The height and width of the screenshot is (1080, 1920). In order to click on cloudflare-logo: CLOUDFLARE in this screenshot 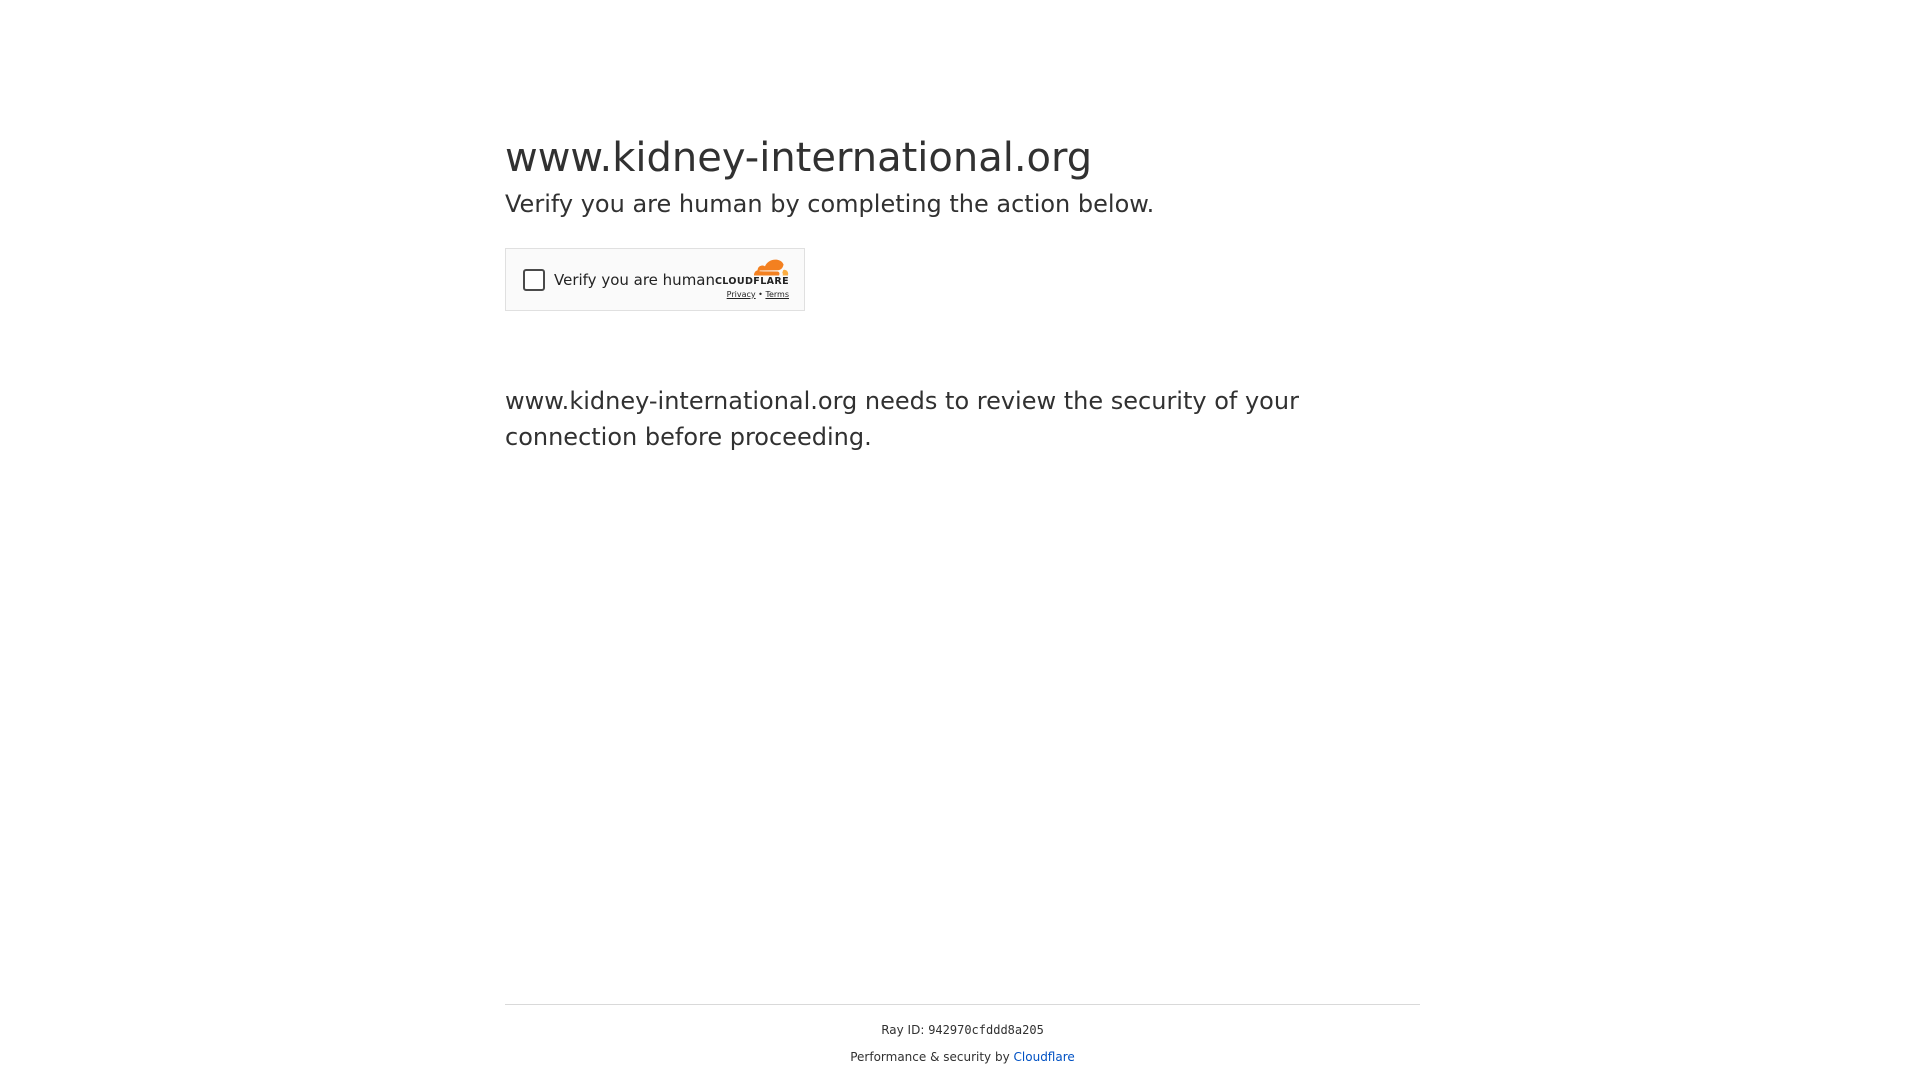, I will do `click(752, 273)`.